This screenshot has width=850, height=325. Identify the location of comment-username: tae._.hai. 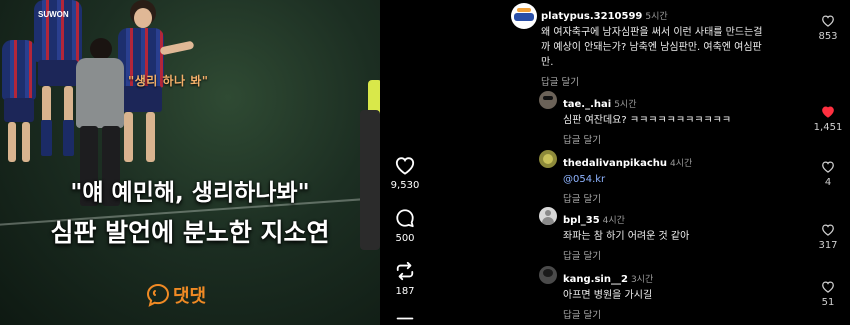
(587, 104).